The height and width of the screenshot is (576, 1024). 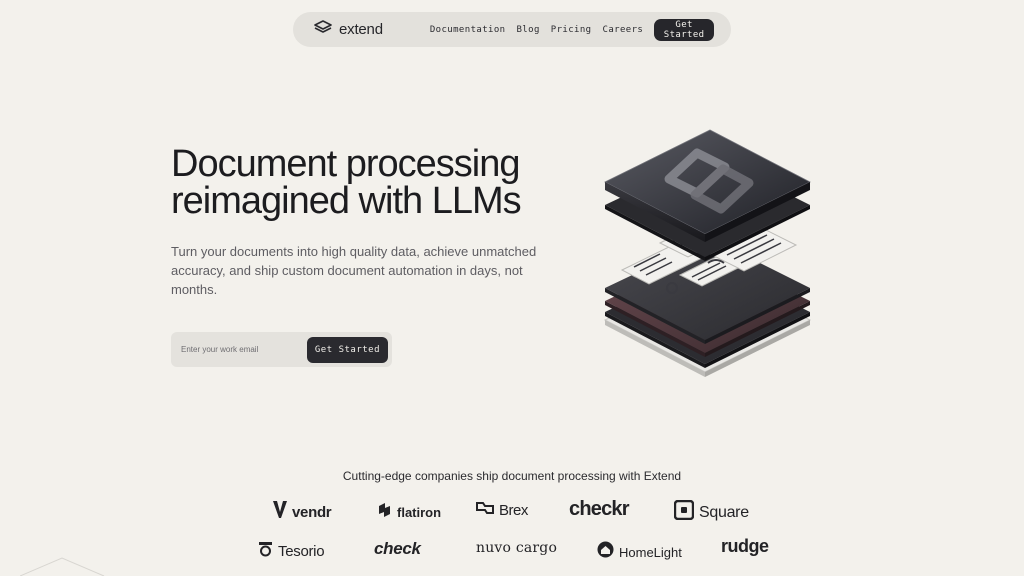 I want to click on vendr-v-icon, so click(x=280, y=512).